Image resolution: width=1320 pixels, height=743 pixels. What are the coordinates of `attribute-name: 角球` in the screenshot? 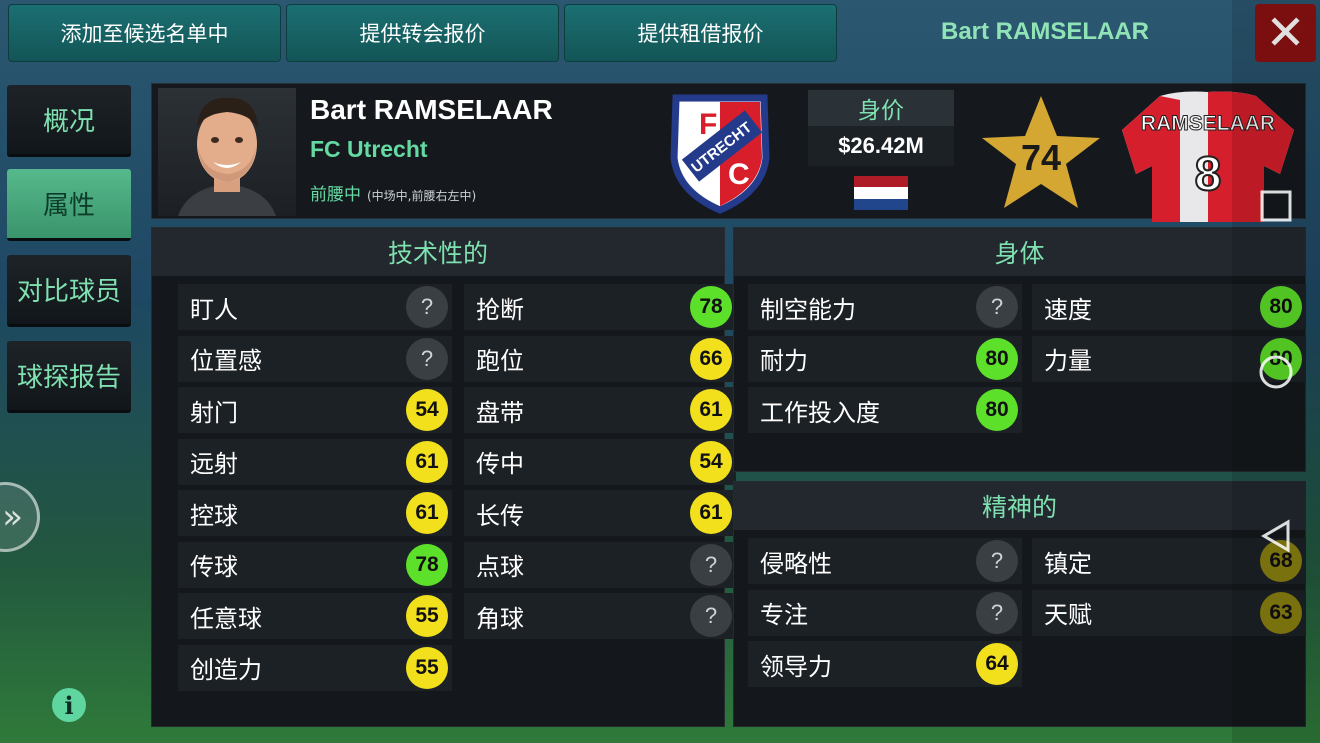 It's located at (500, 618).